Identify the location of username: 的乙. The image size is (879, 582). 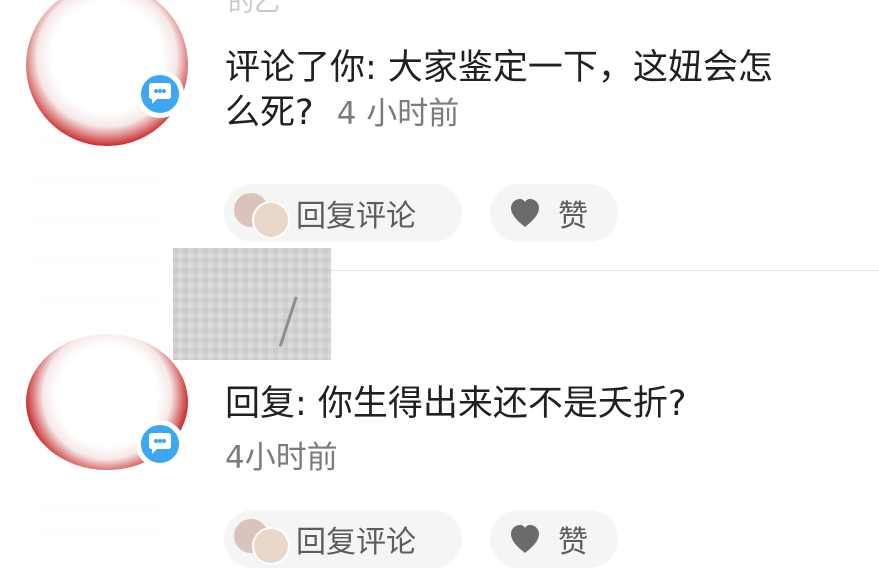
(254, 9).